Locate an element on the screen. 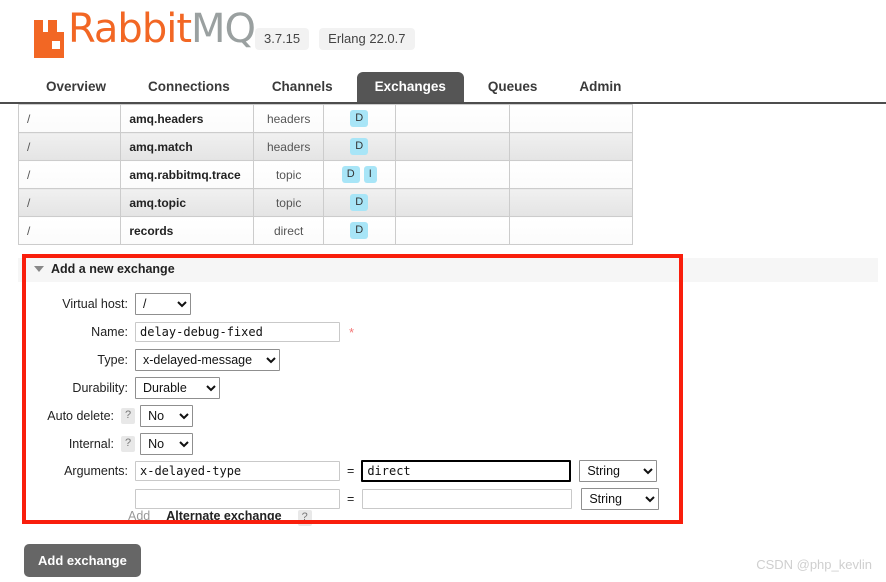 The height and width of the screenshot is (582, 886). durability-label: Durability: is located at coordinates (100, 388).